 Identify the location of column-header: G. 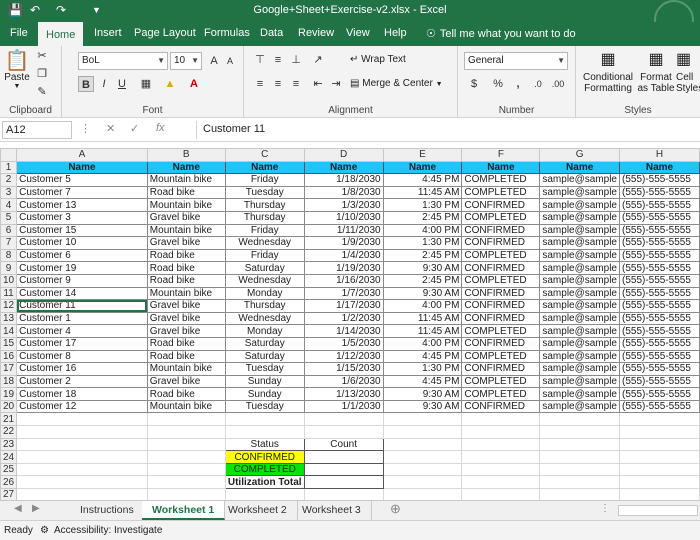
(579, 155).